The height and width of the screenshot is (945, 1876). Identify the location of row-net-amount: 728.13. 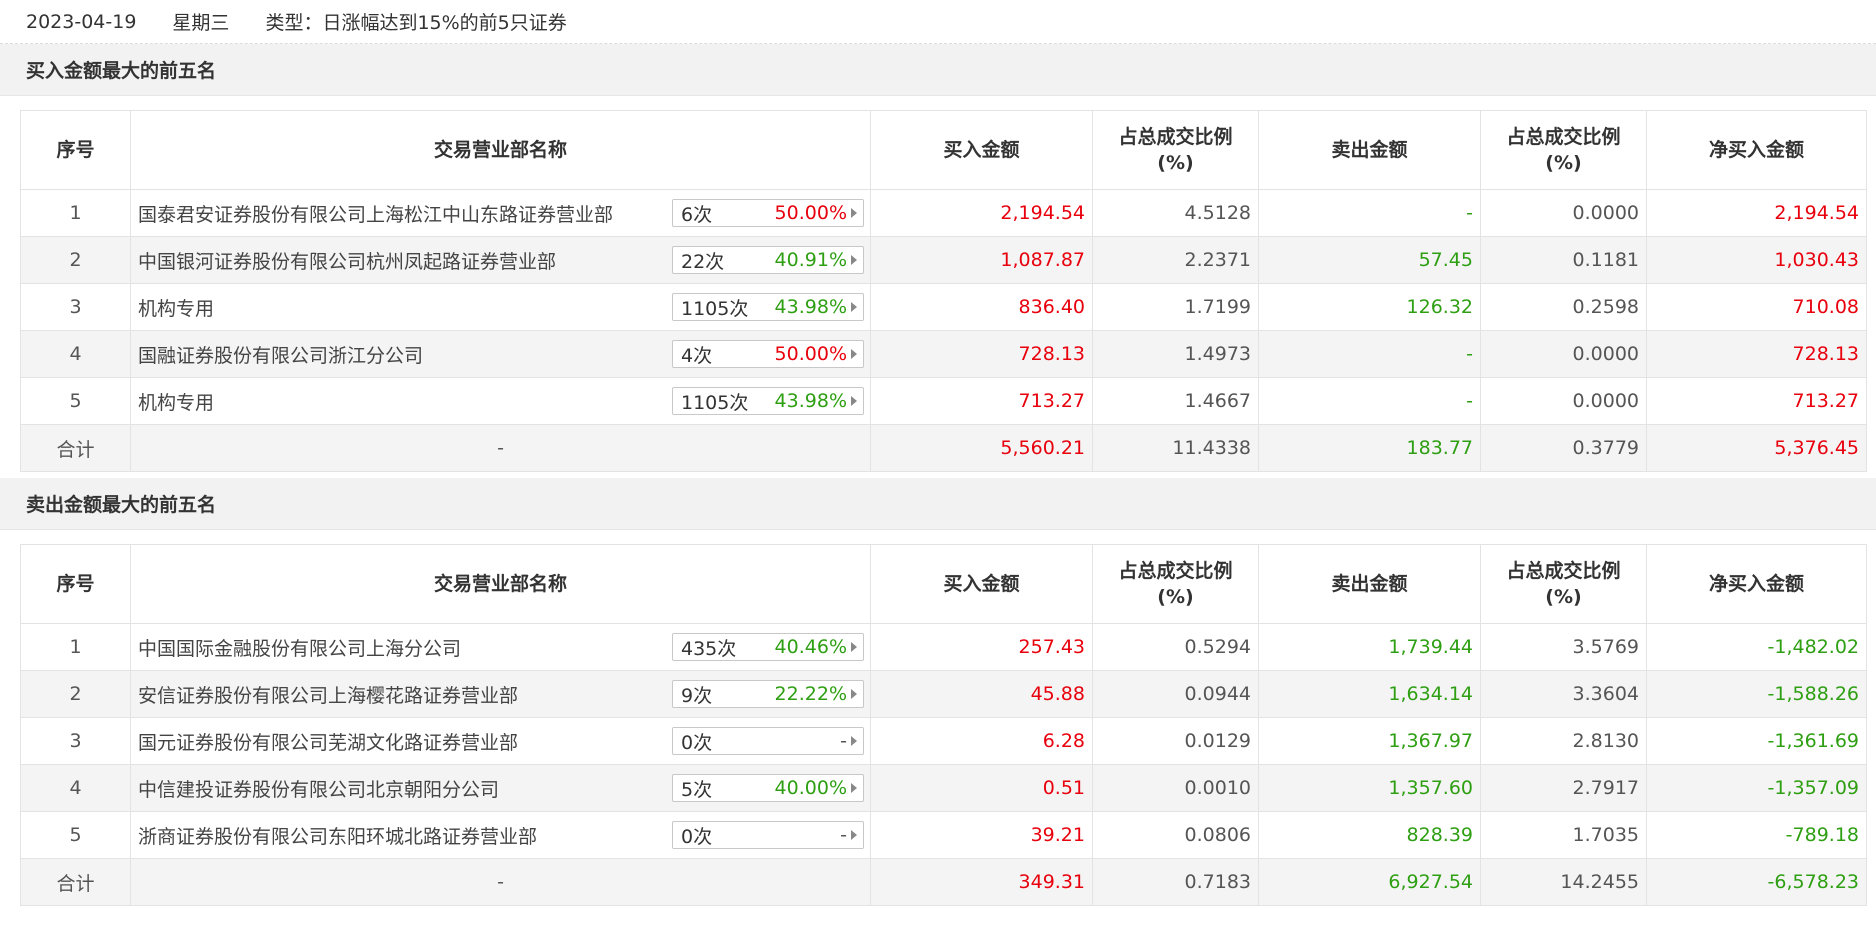
(1756, 354).